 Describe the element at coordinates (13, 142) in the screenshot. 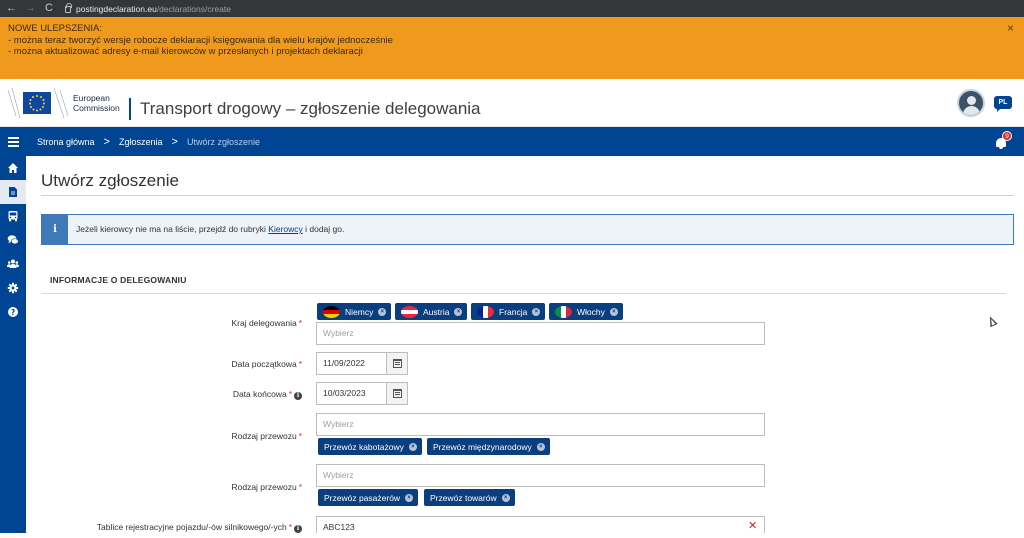

I see `menu-icon` at that location.